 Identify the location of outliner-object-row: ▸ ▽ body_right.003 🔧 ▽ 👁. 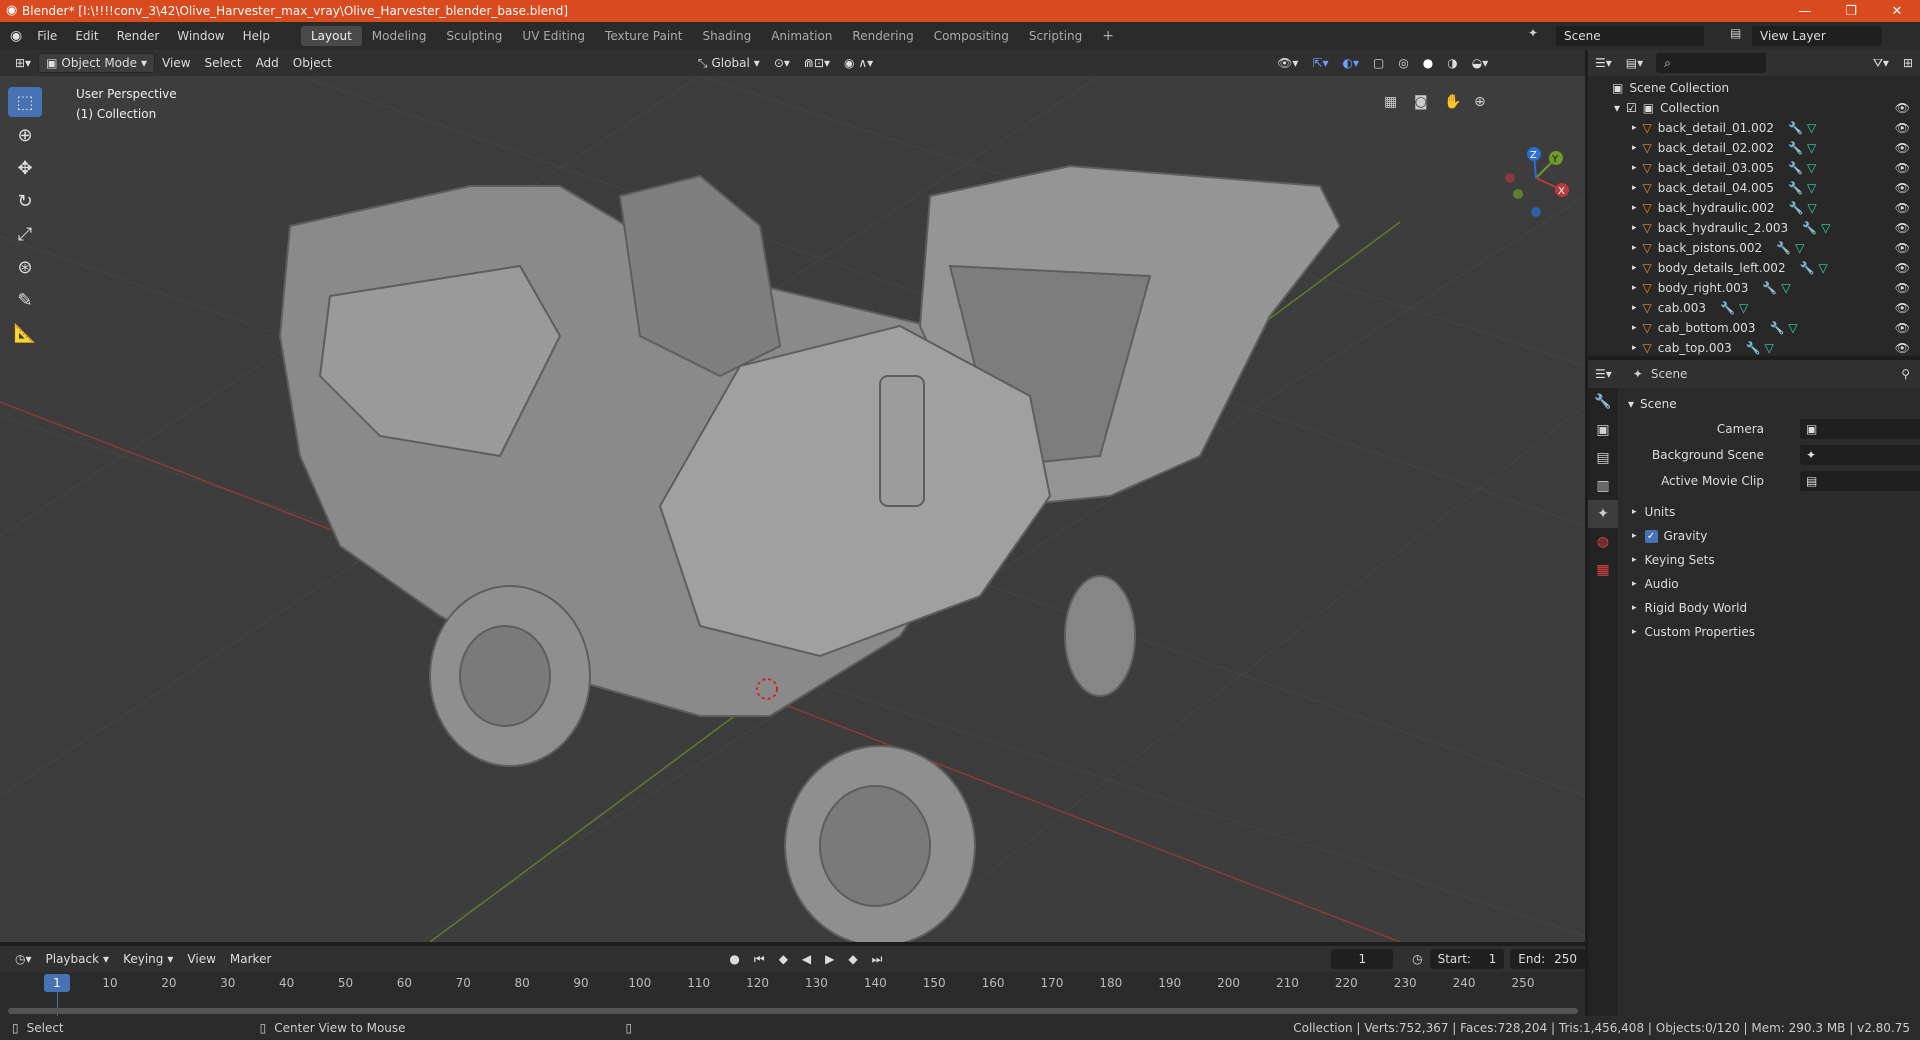
(1754, 288).